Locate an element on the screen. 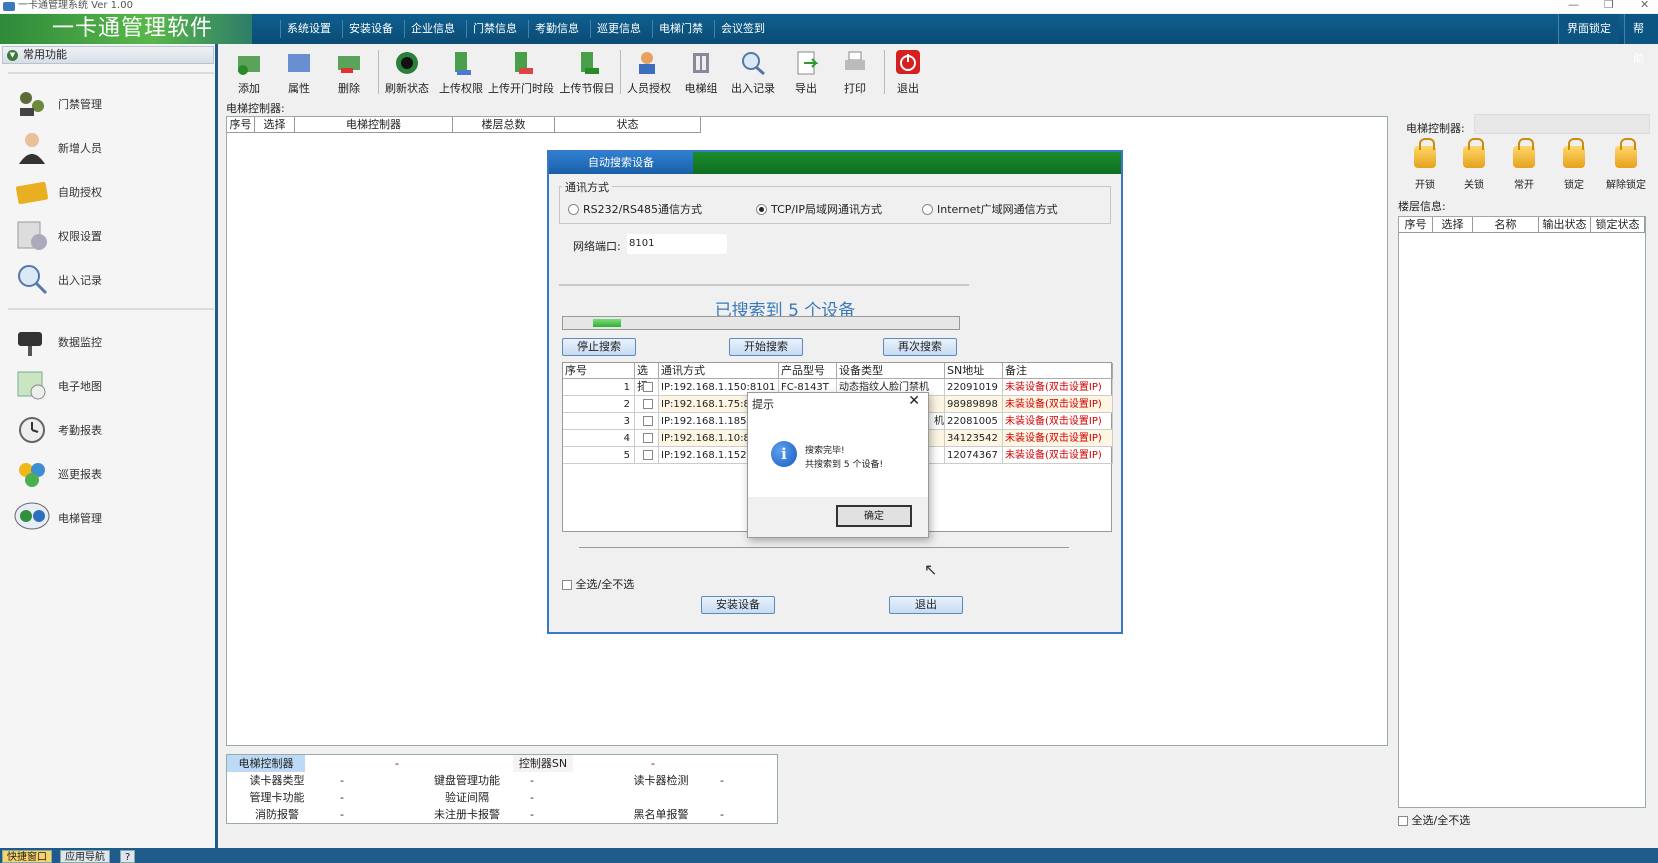 The width and height of the screenshot is (1658, 863). sidebar-item-label: 出入记录 is located at coordinates (80, 280).